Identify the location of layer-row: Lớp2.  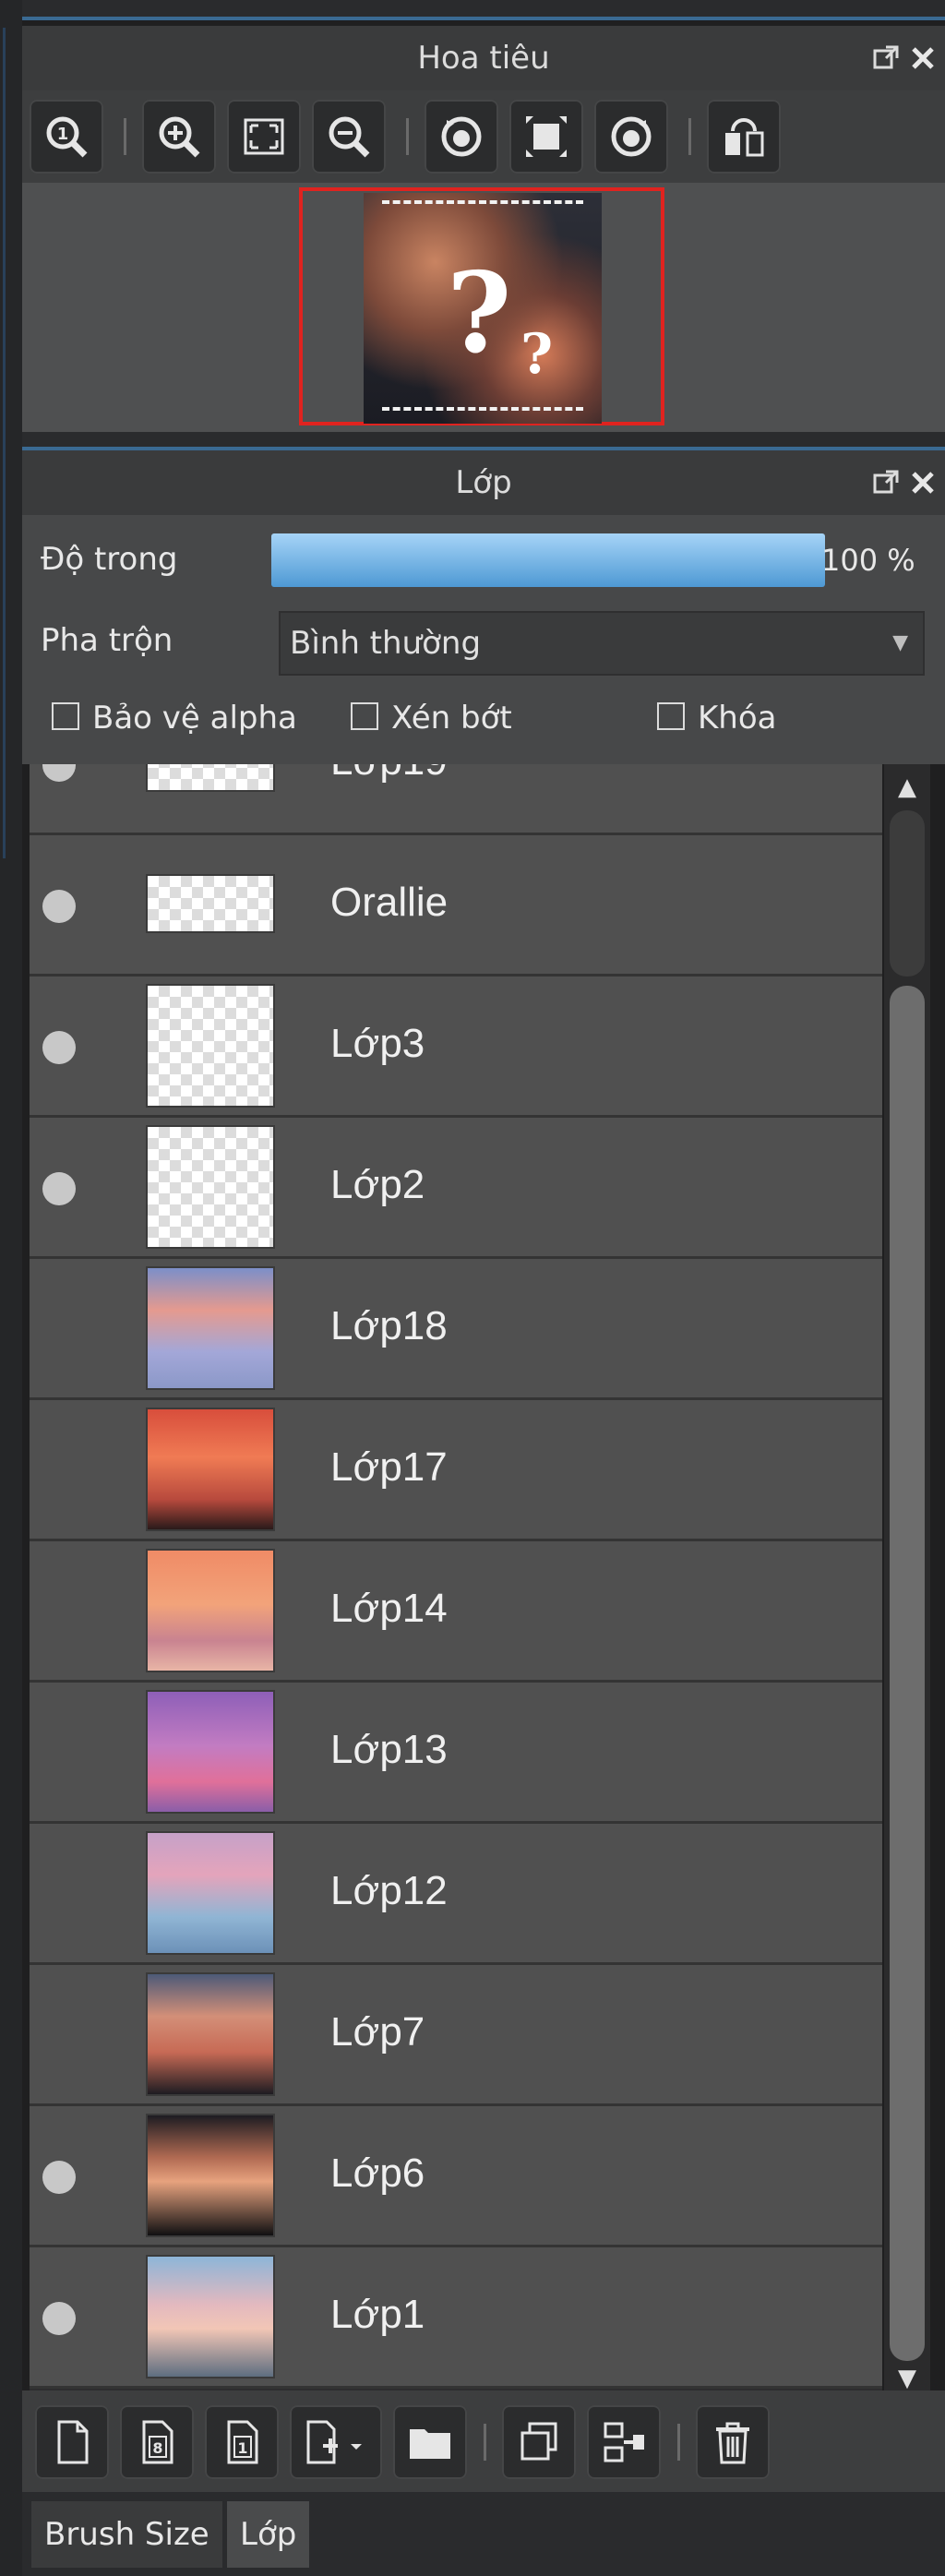
(456, 1189).